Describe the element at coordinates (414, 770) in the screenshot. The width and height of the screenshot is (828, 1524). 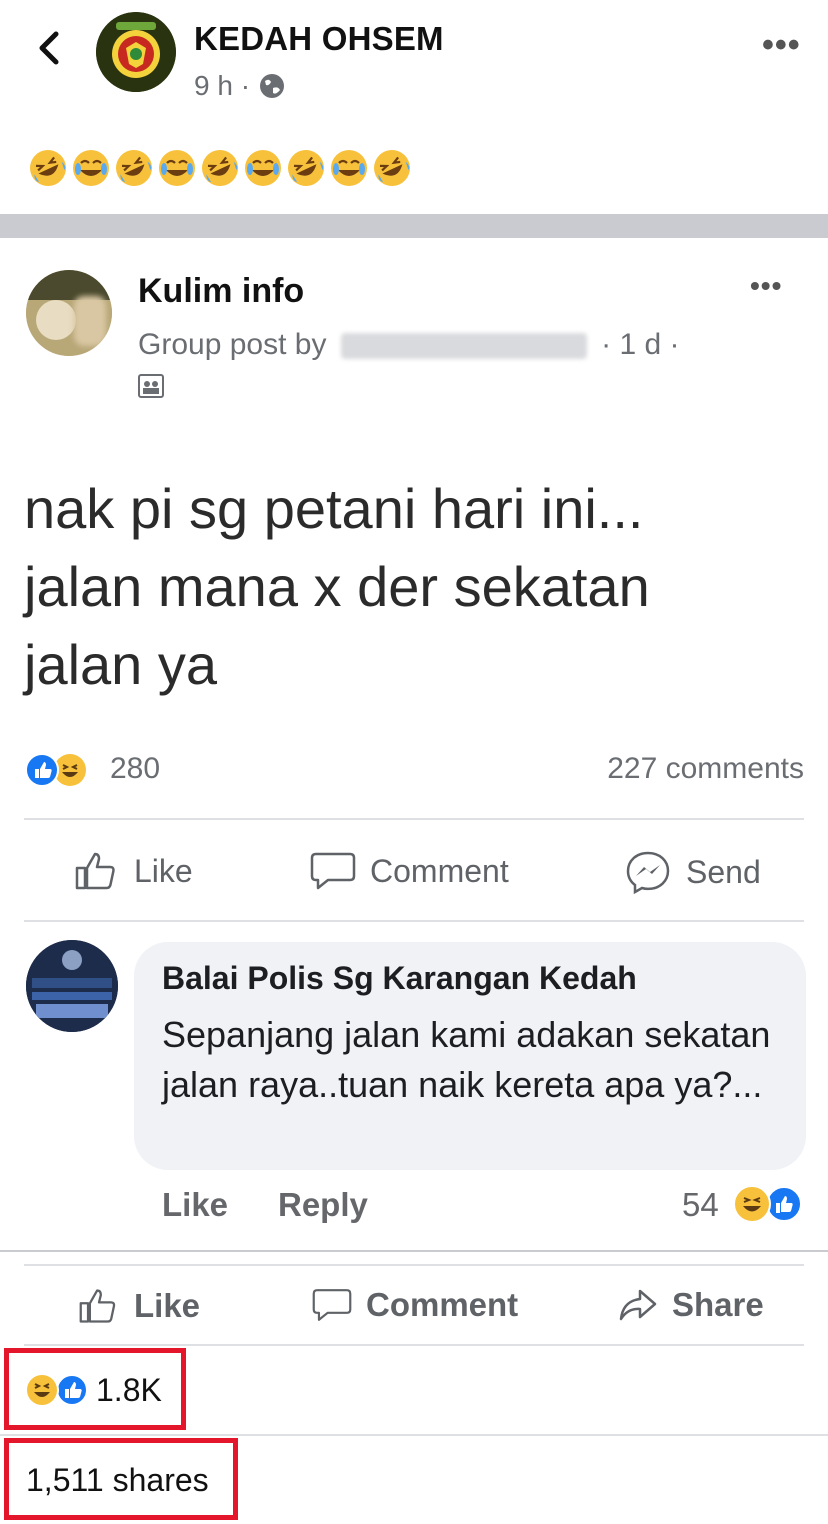
I see `shared-post-reactions: 280 227 comments` at that location.